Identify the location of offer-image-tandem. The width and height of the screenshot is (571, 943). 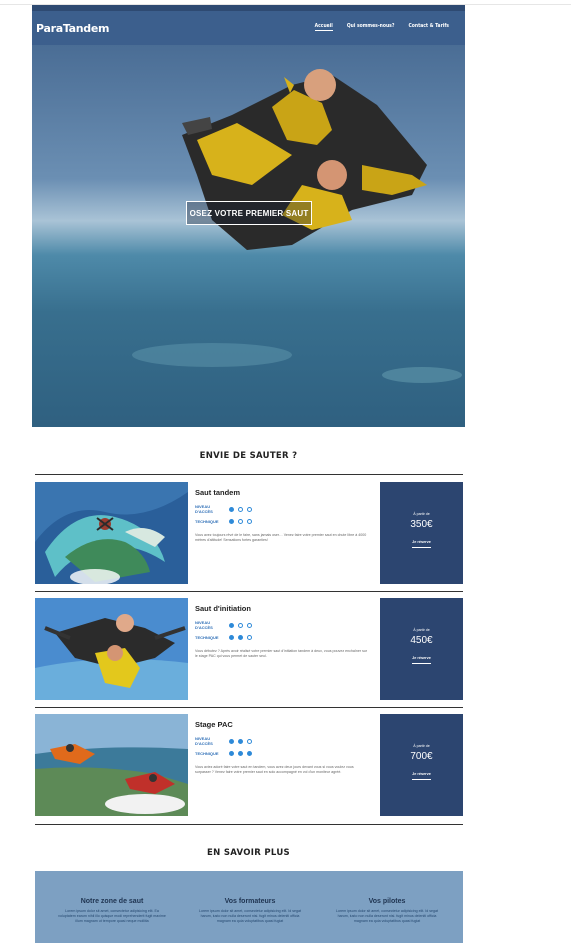
(111, 533).